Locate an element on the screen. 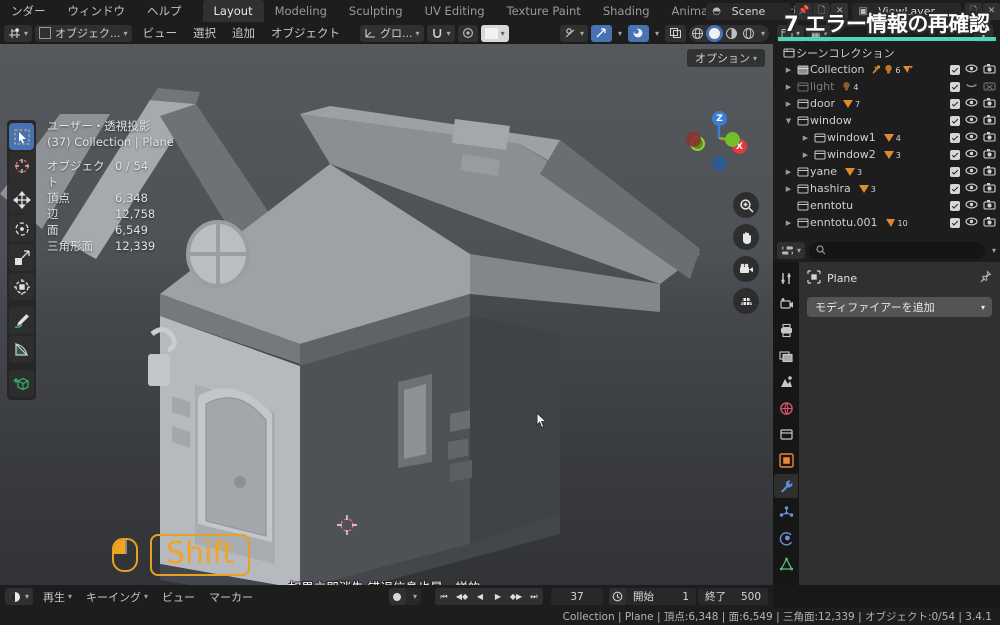  properties-tab-view-layer is located at coordinates (786, 356).